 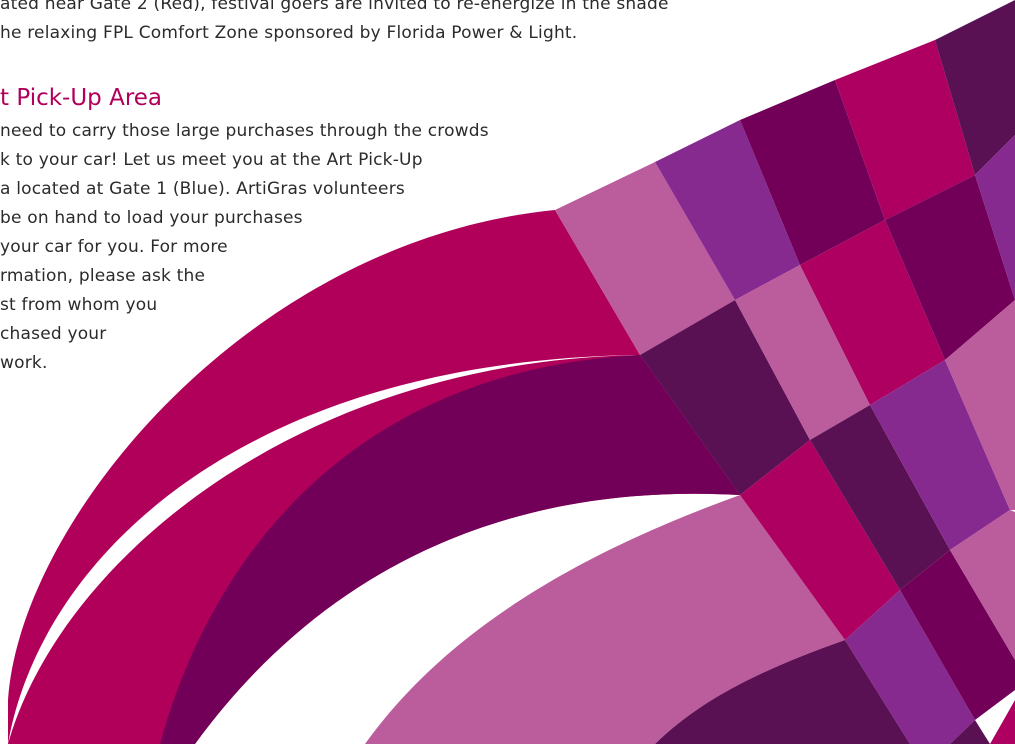 What do you see at coordinates (114, 247) in the screenshot?
I see `art-pickup-paragraph-line-5: your car for you. For more` at bounding box center [114, 247].